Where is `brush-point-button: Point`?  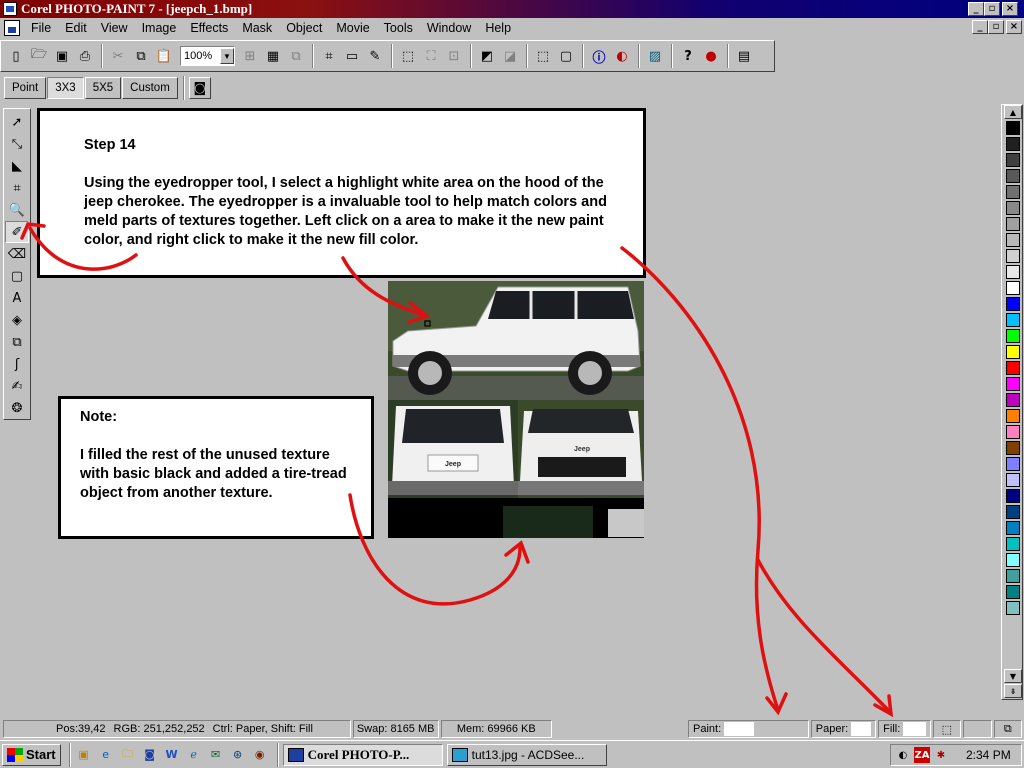
brush-point-button: Point is located at coordinates (25, 88).